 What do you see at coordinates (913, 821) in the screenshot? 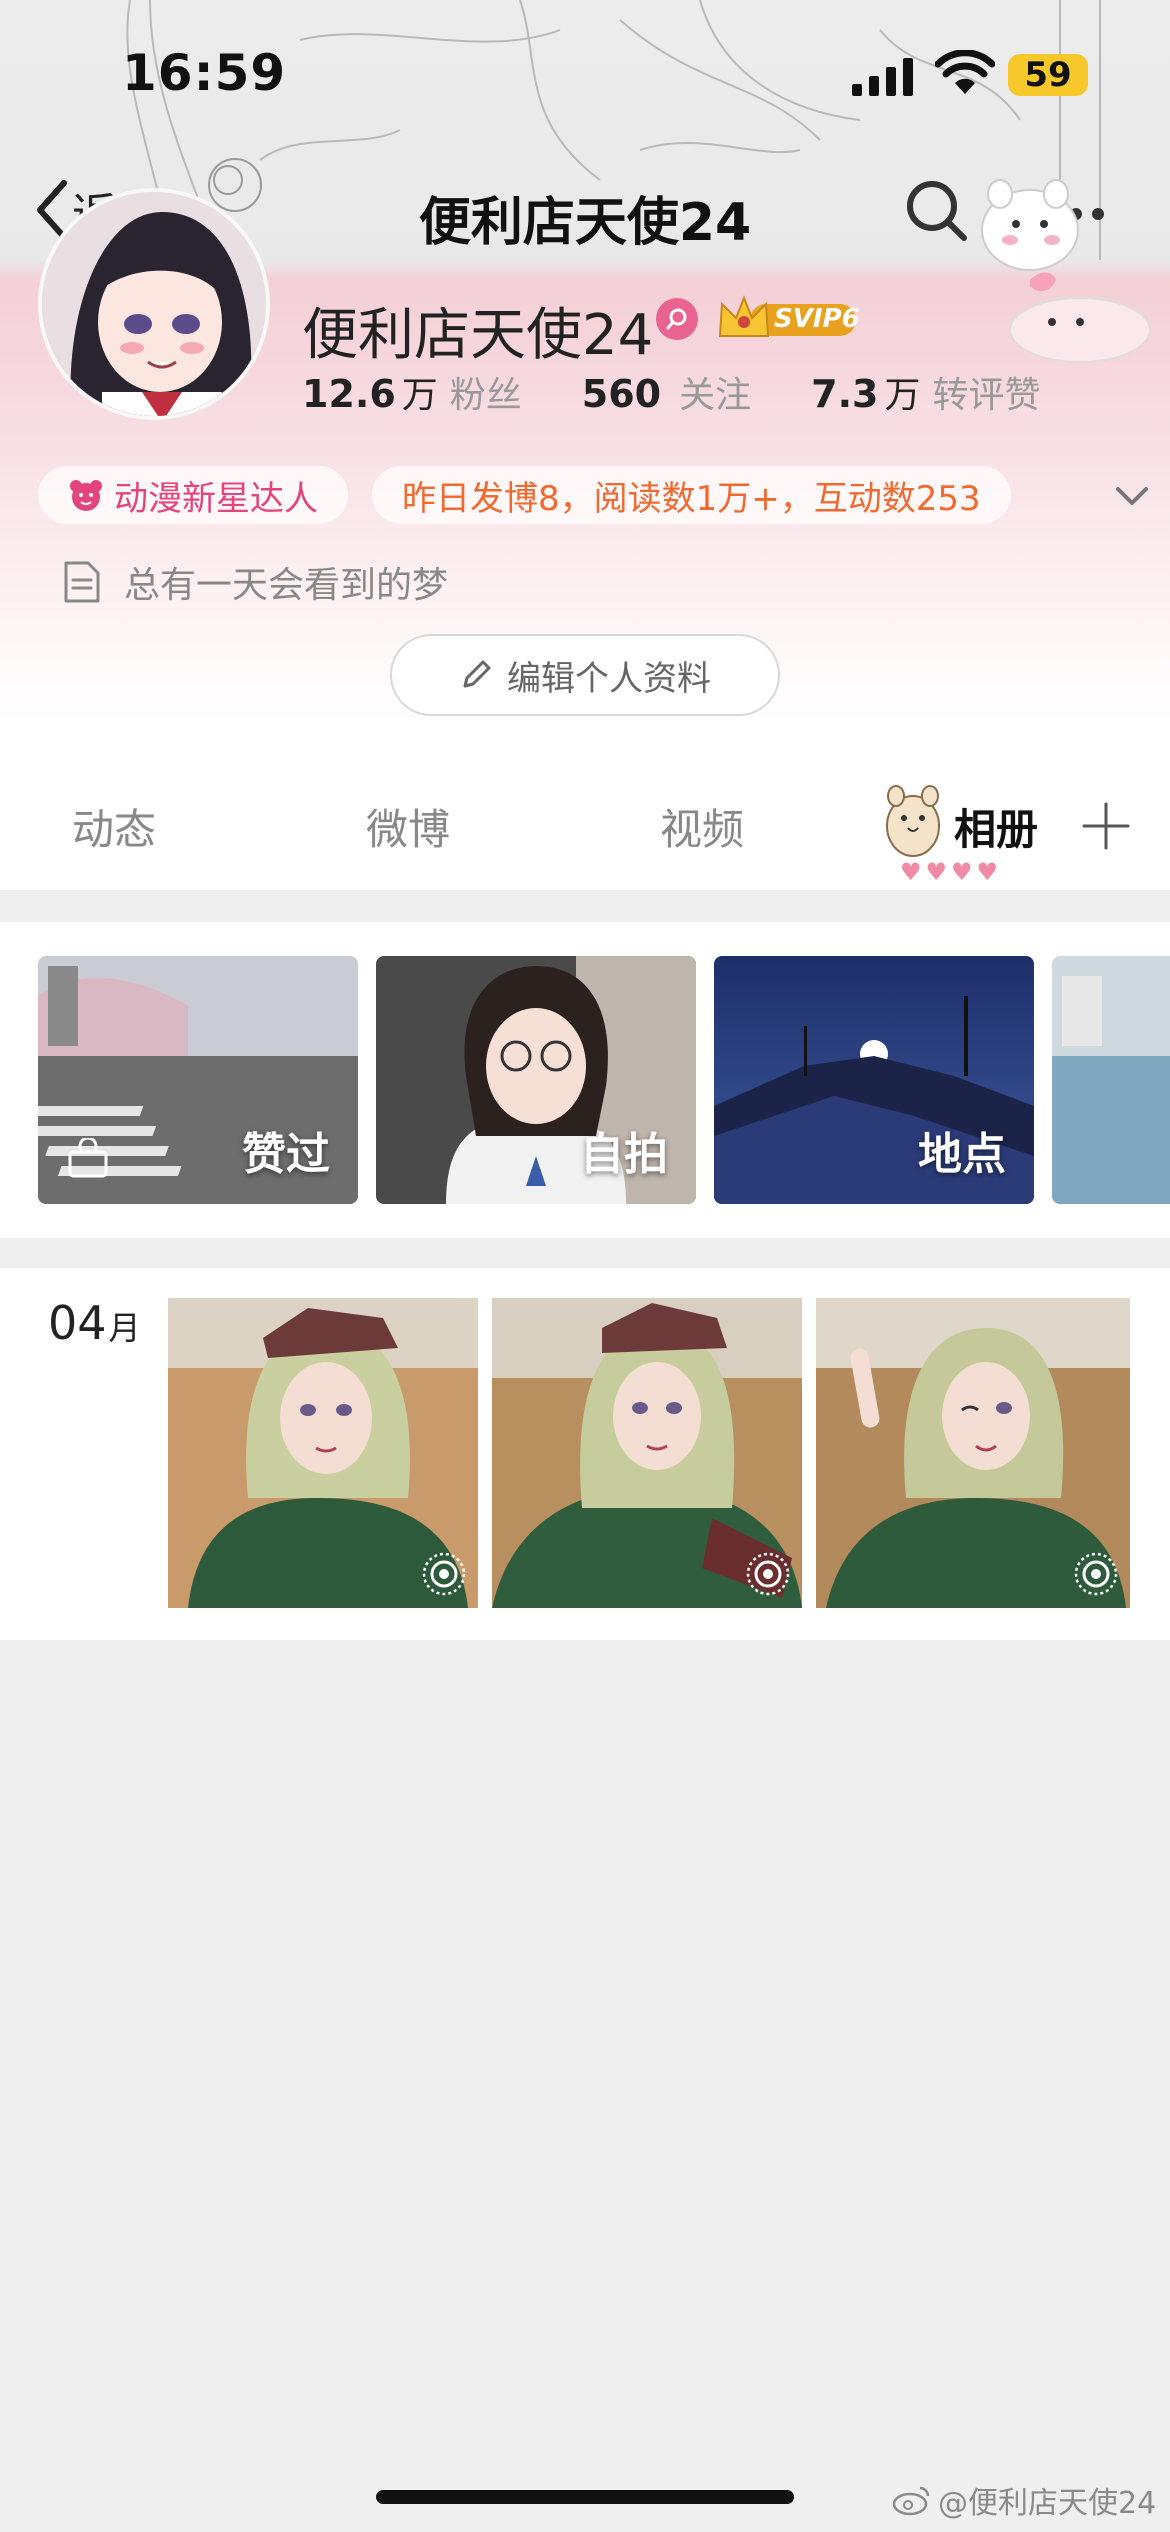
I see `hamster-icon` at bounding box center [913, 821].